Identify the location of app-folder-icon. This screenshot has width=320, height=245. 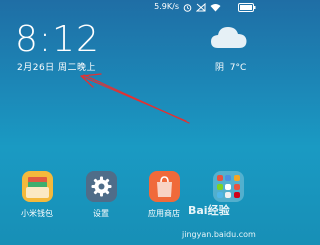
(228, 186).